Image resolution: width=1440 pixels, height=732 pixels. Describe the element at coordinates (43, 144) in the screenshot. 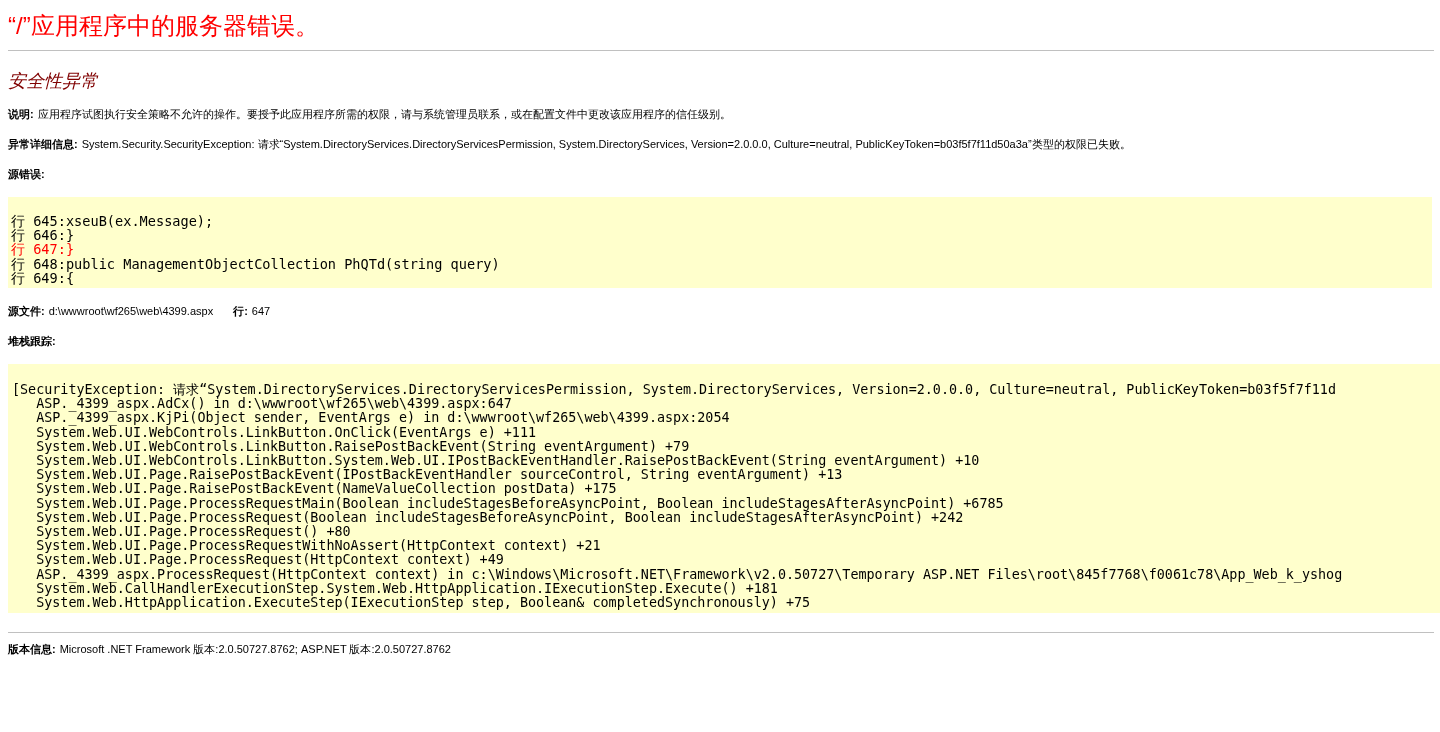

I see `details-label: 异常详细信息:` at that location.